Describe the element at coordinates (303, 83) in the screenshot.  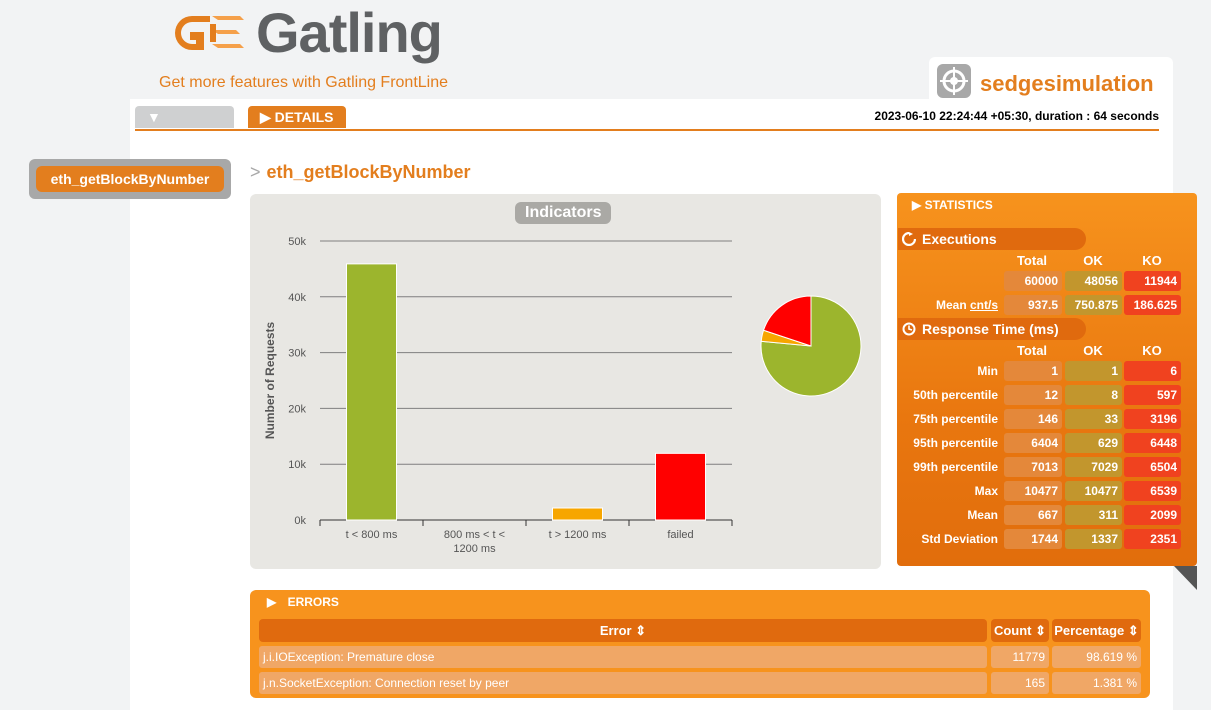
I see `frontline-link: Get more features with Gatling FrontLine` at that location.